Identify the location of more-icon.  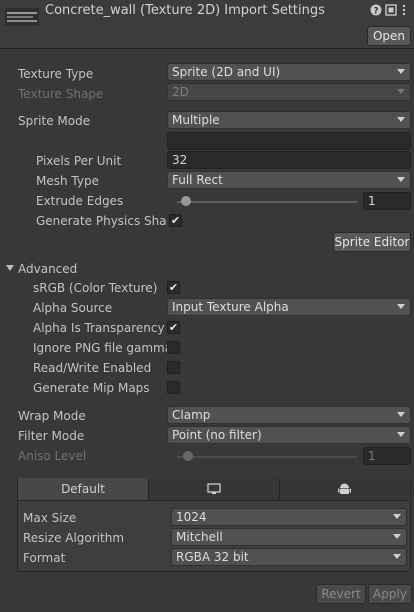
(404, 11).